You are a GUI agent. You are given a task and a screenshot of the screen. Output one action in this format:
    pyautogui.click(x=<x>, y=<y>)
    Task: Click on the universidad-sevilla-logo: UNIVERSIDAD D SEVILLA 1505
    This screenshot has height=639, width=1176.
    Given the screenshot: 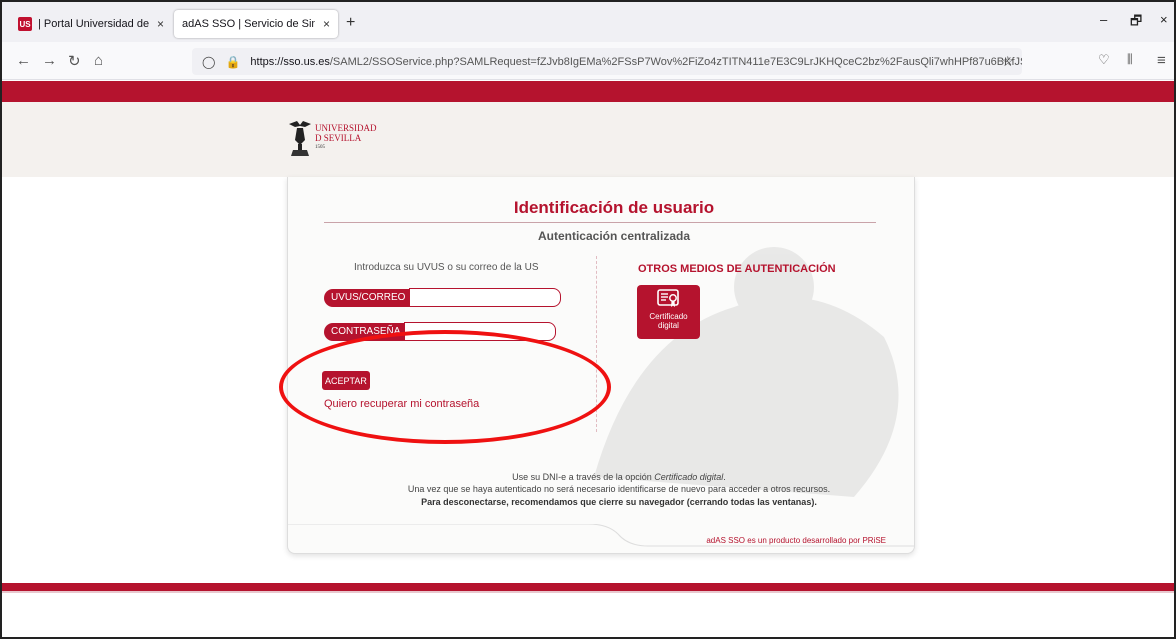 What is the action you would take?
    pyautogui.click(x=332, y=138)
    